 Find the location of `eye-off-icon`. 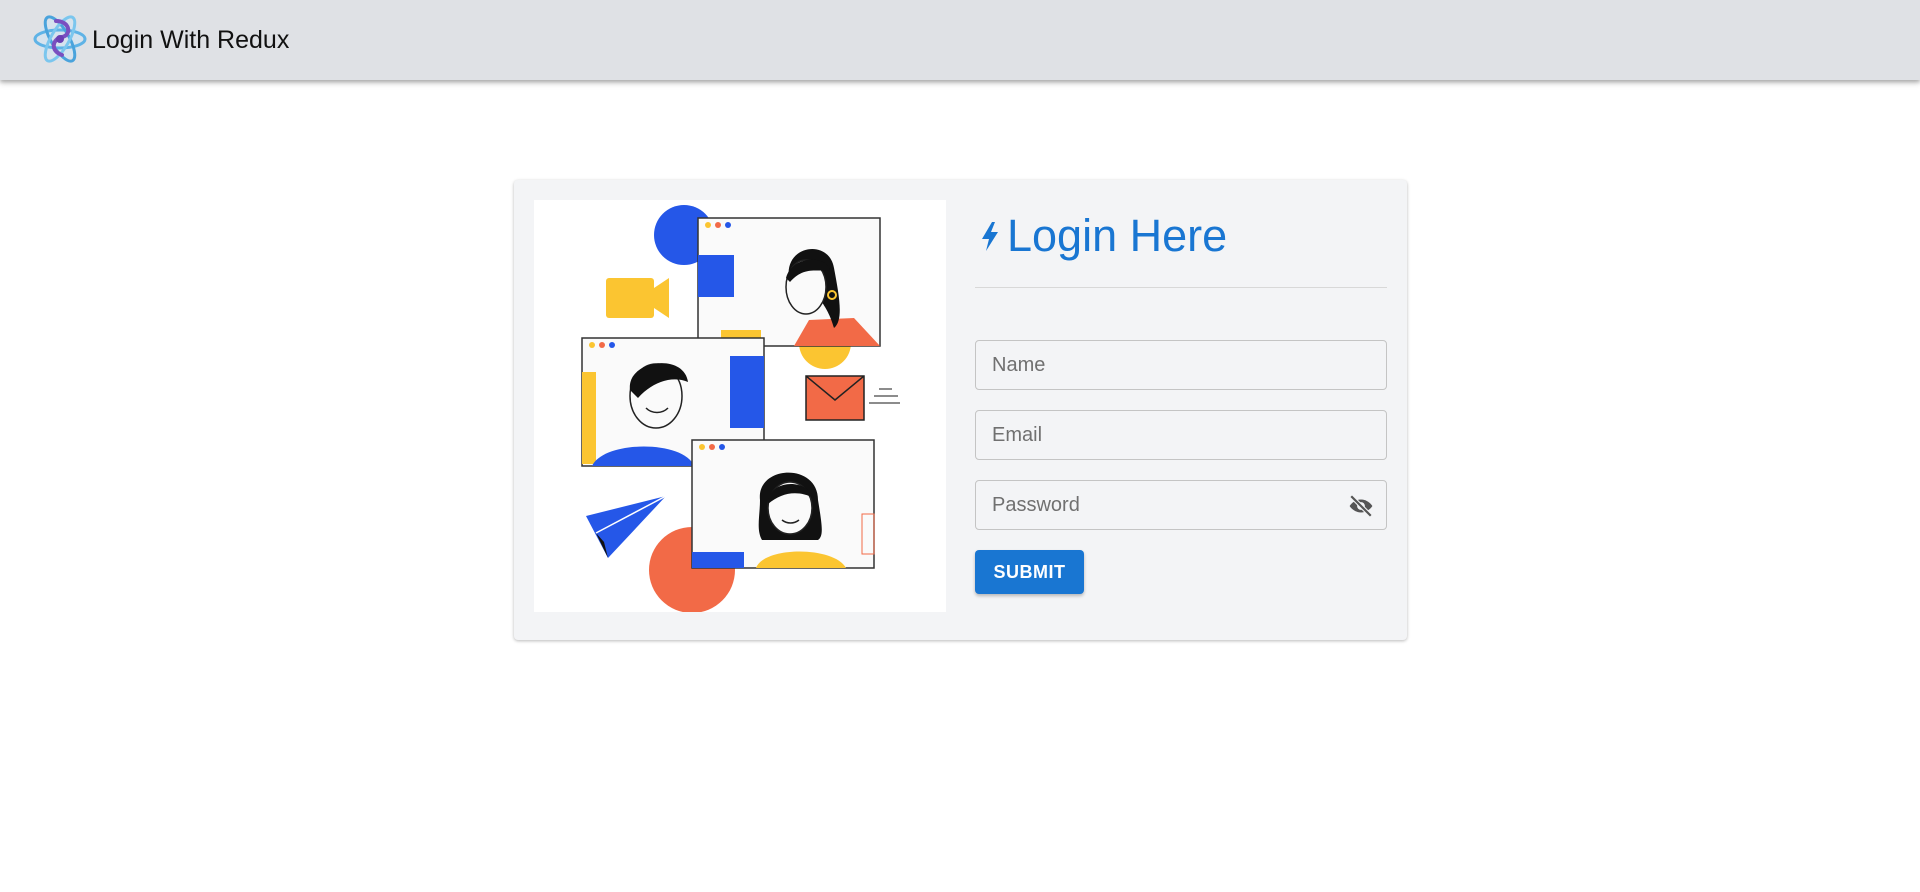

eye-off-icon is located at coordinates (1361, 506).